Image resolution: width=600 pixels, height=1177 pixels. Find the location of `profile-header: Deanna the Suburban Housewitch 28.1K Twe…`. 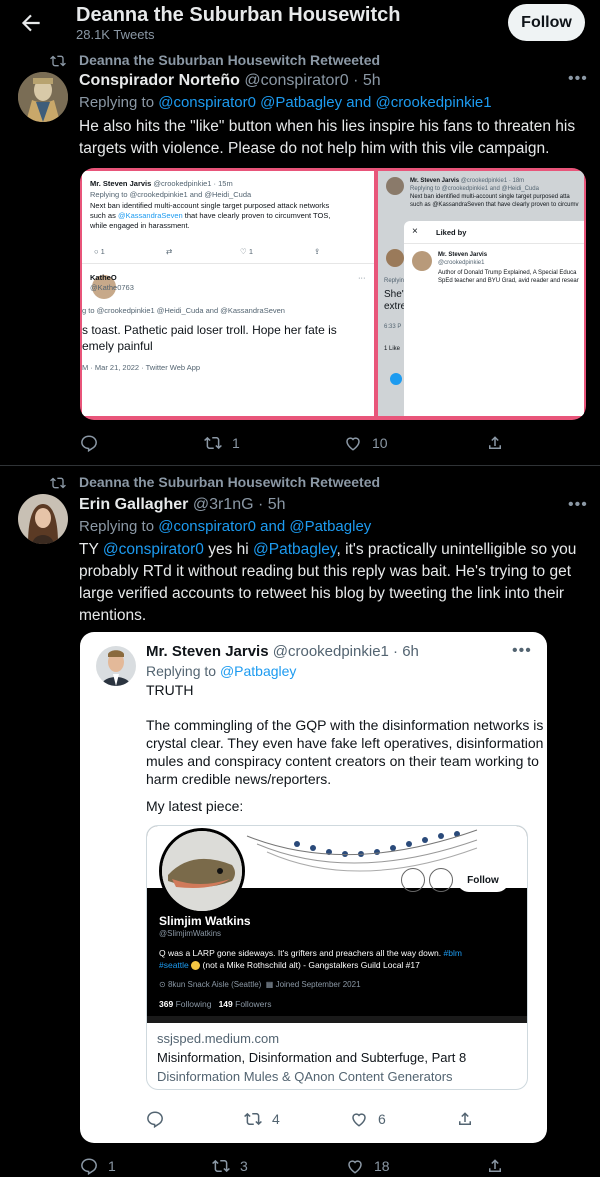

profile-header: Deanna the Suburban Housewitch 28.1K Twe… is located at coordinates (300, 23).